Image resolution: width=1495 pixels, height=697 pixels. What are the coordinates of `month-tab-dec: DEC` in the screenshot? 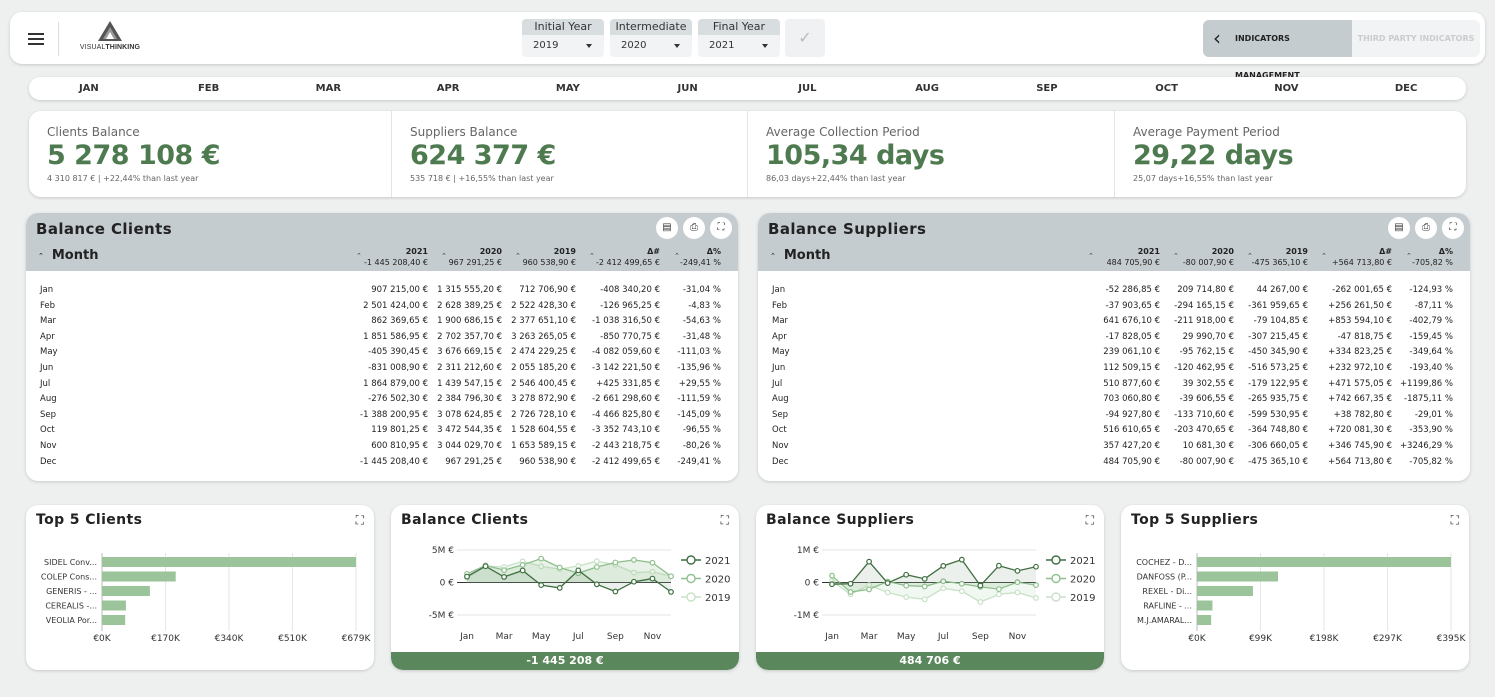 It's located at (1406, 88).